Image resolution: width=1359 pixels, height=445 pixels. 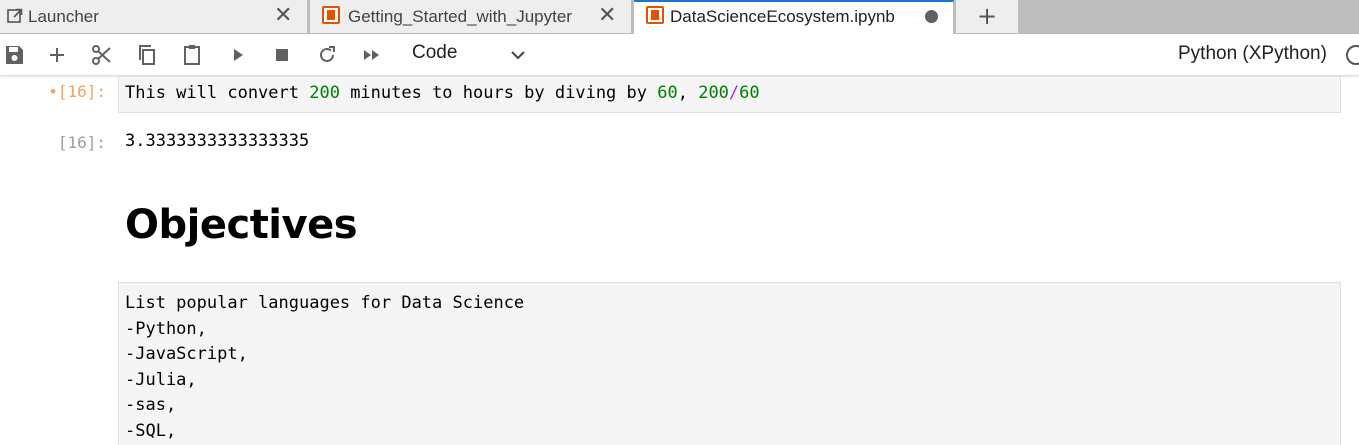 What do you see at coordinates (81, 142) in the screenshot?
I see `output-prompt: [16]:` at bounding box center [81, 142].